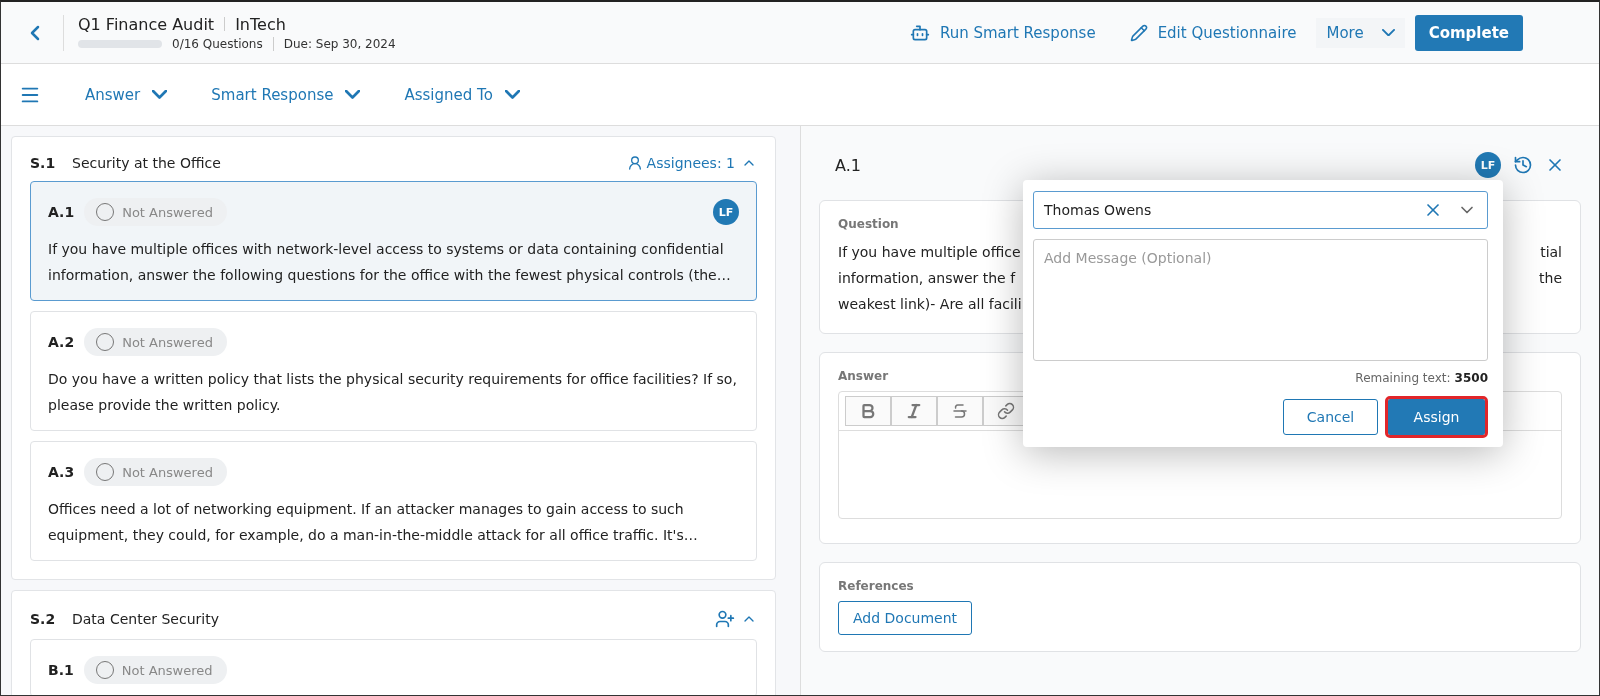 The width and height of the screenshot is (1600, 696). I want to click on question-text: weakest link)- Are all facili, so click(930, 304).